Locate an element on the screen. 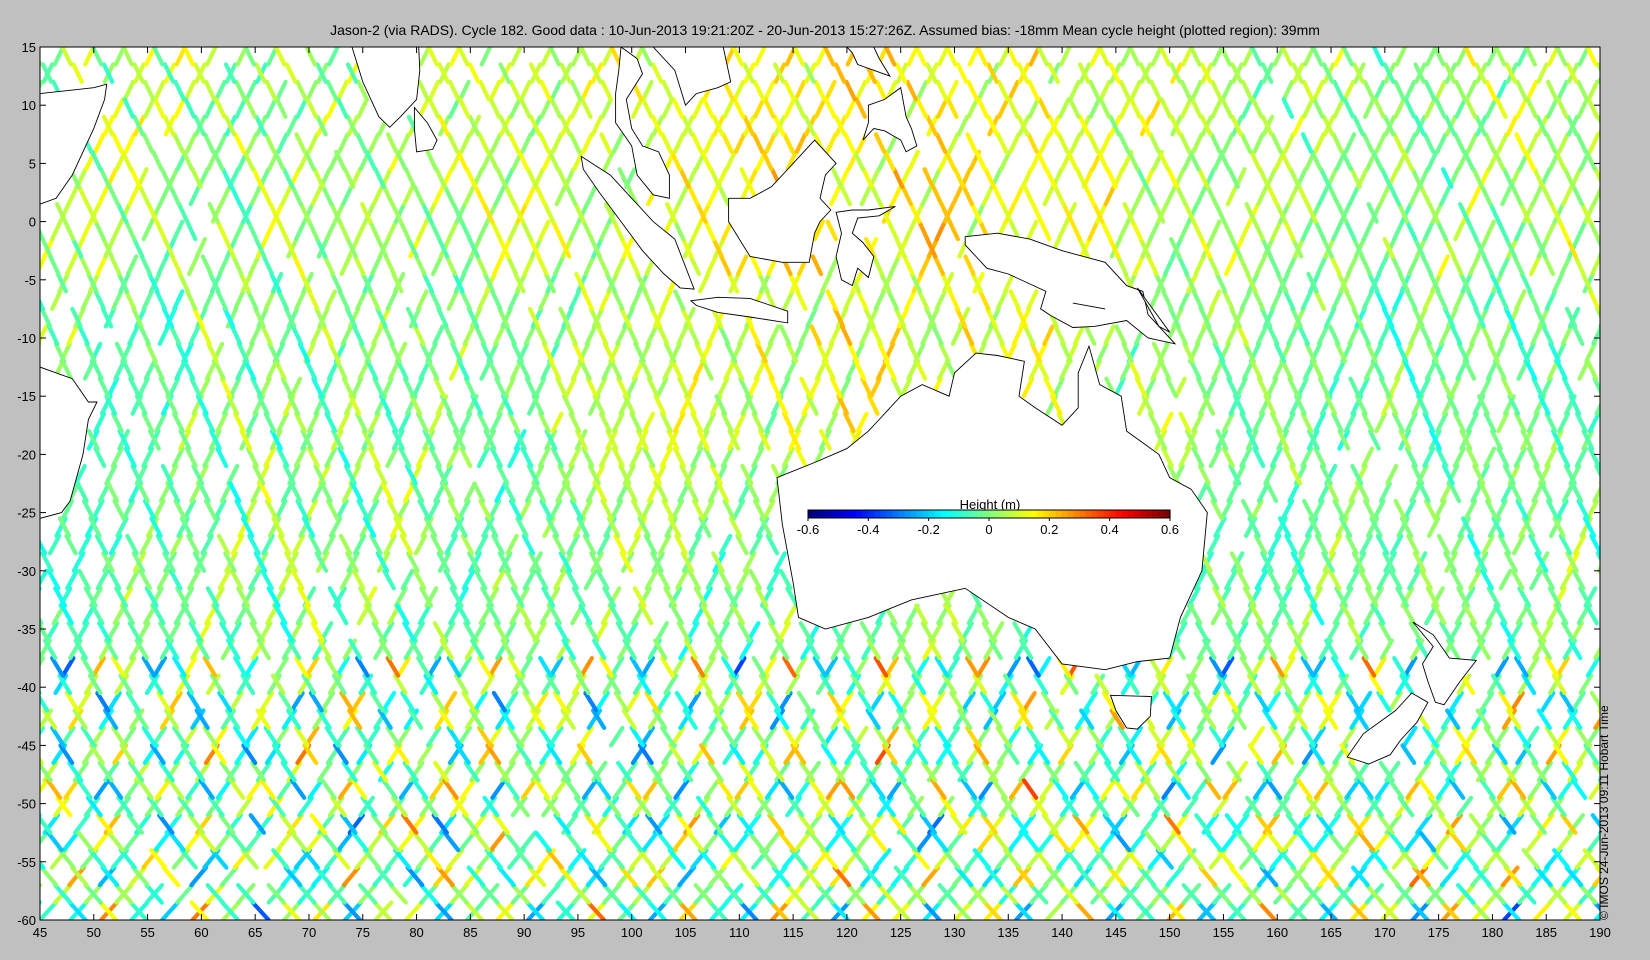 The image size is (1650, 960). x-tick-label: 190 is located at coordinates (1600, 932).